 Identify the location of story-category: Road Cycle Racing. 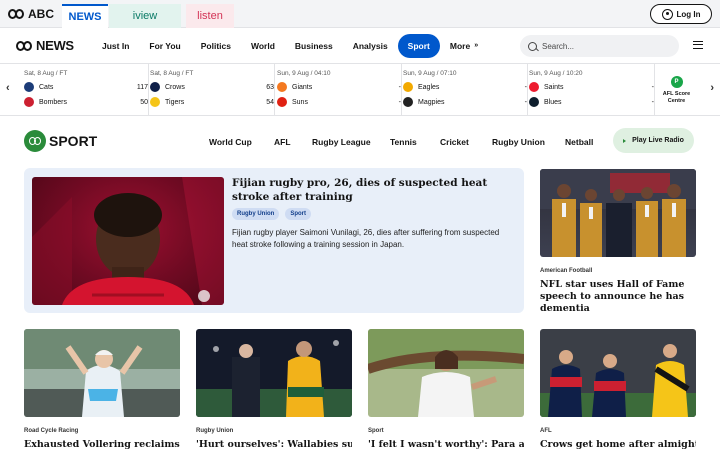
(102, 431).